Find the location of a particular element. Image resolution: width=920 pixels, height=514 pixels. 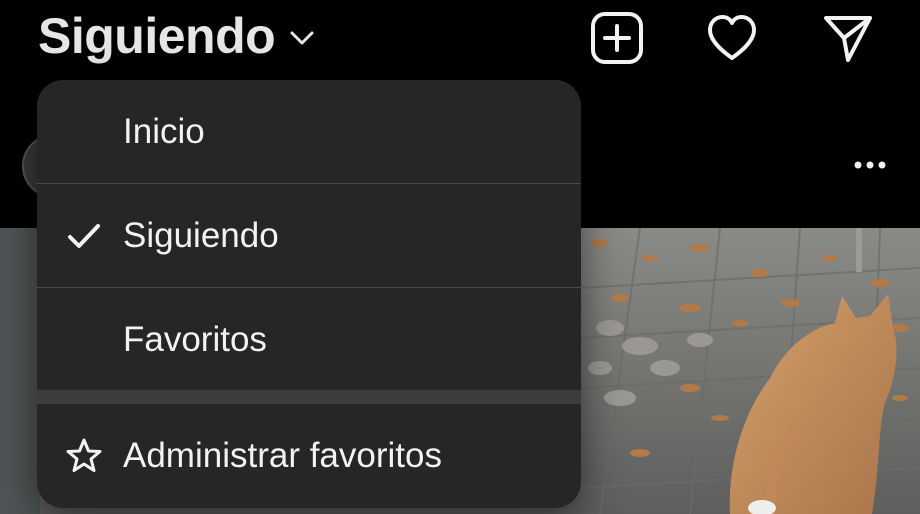

feed-title: Siguiendo is located at coordinates (157, 36).